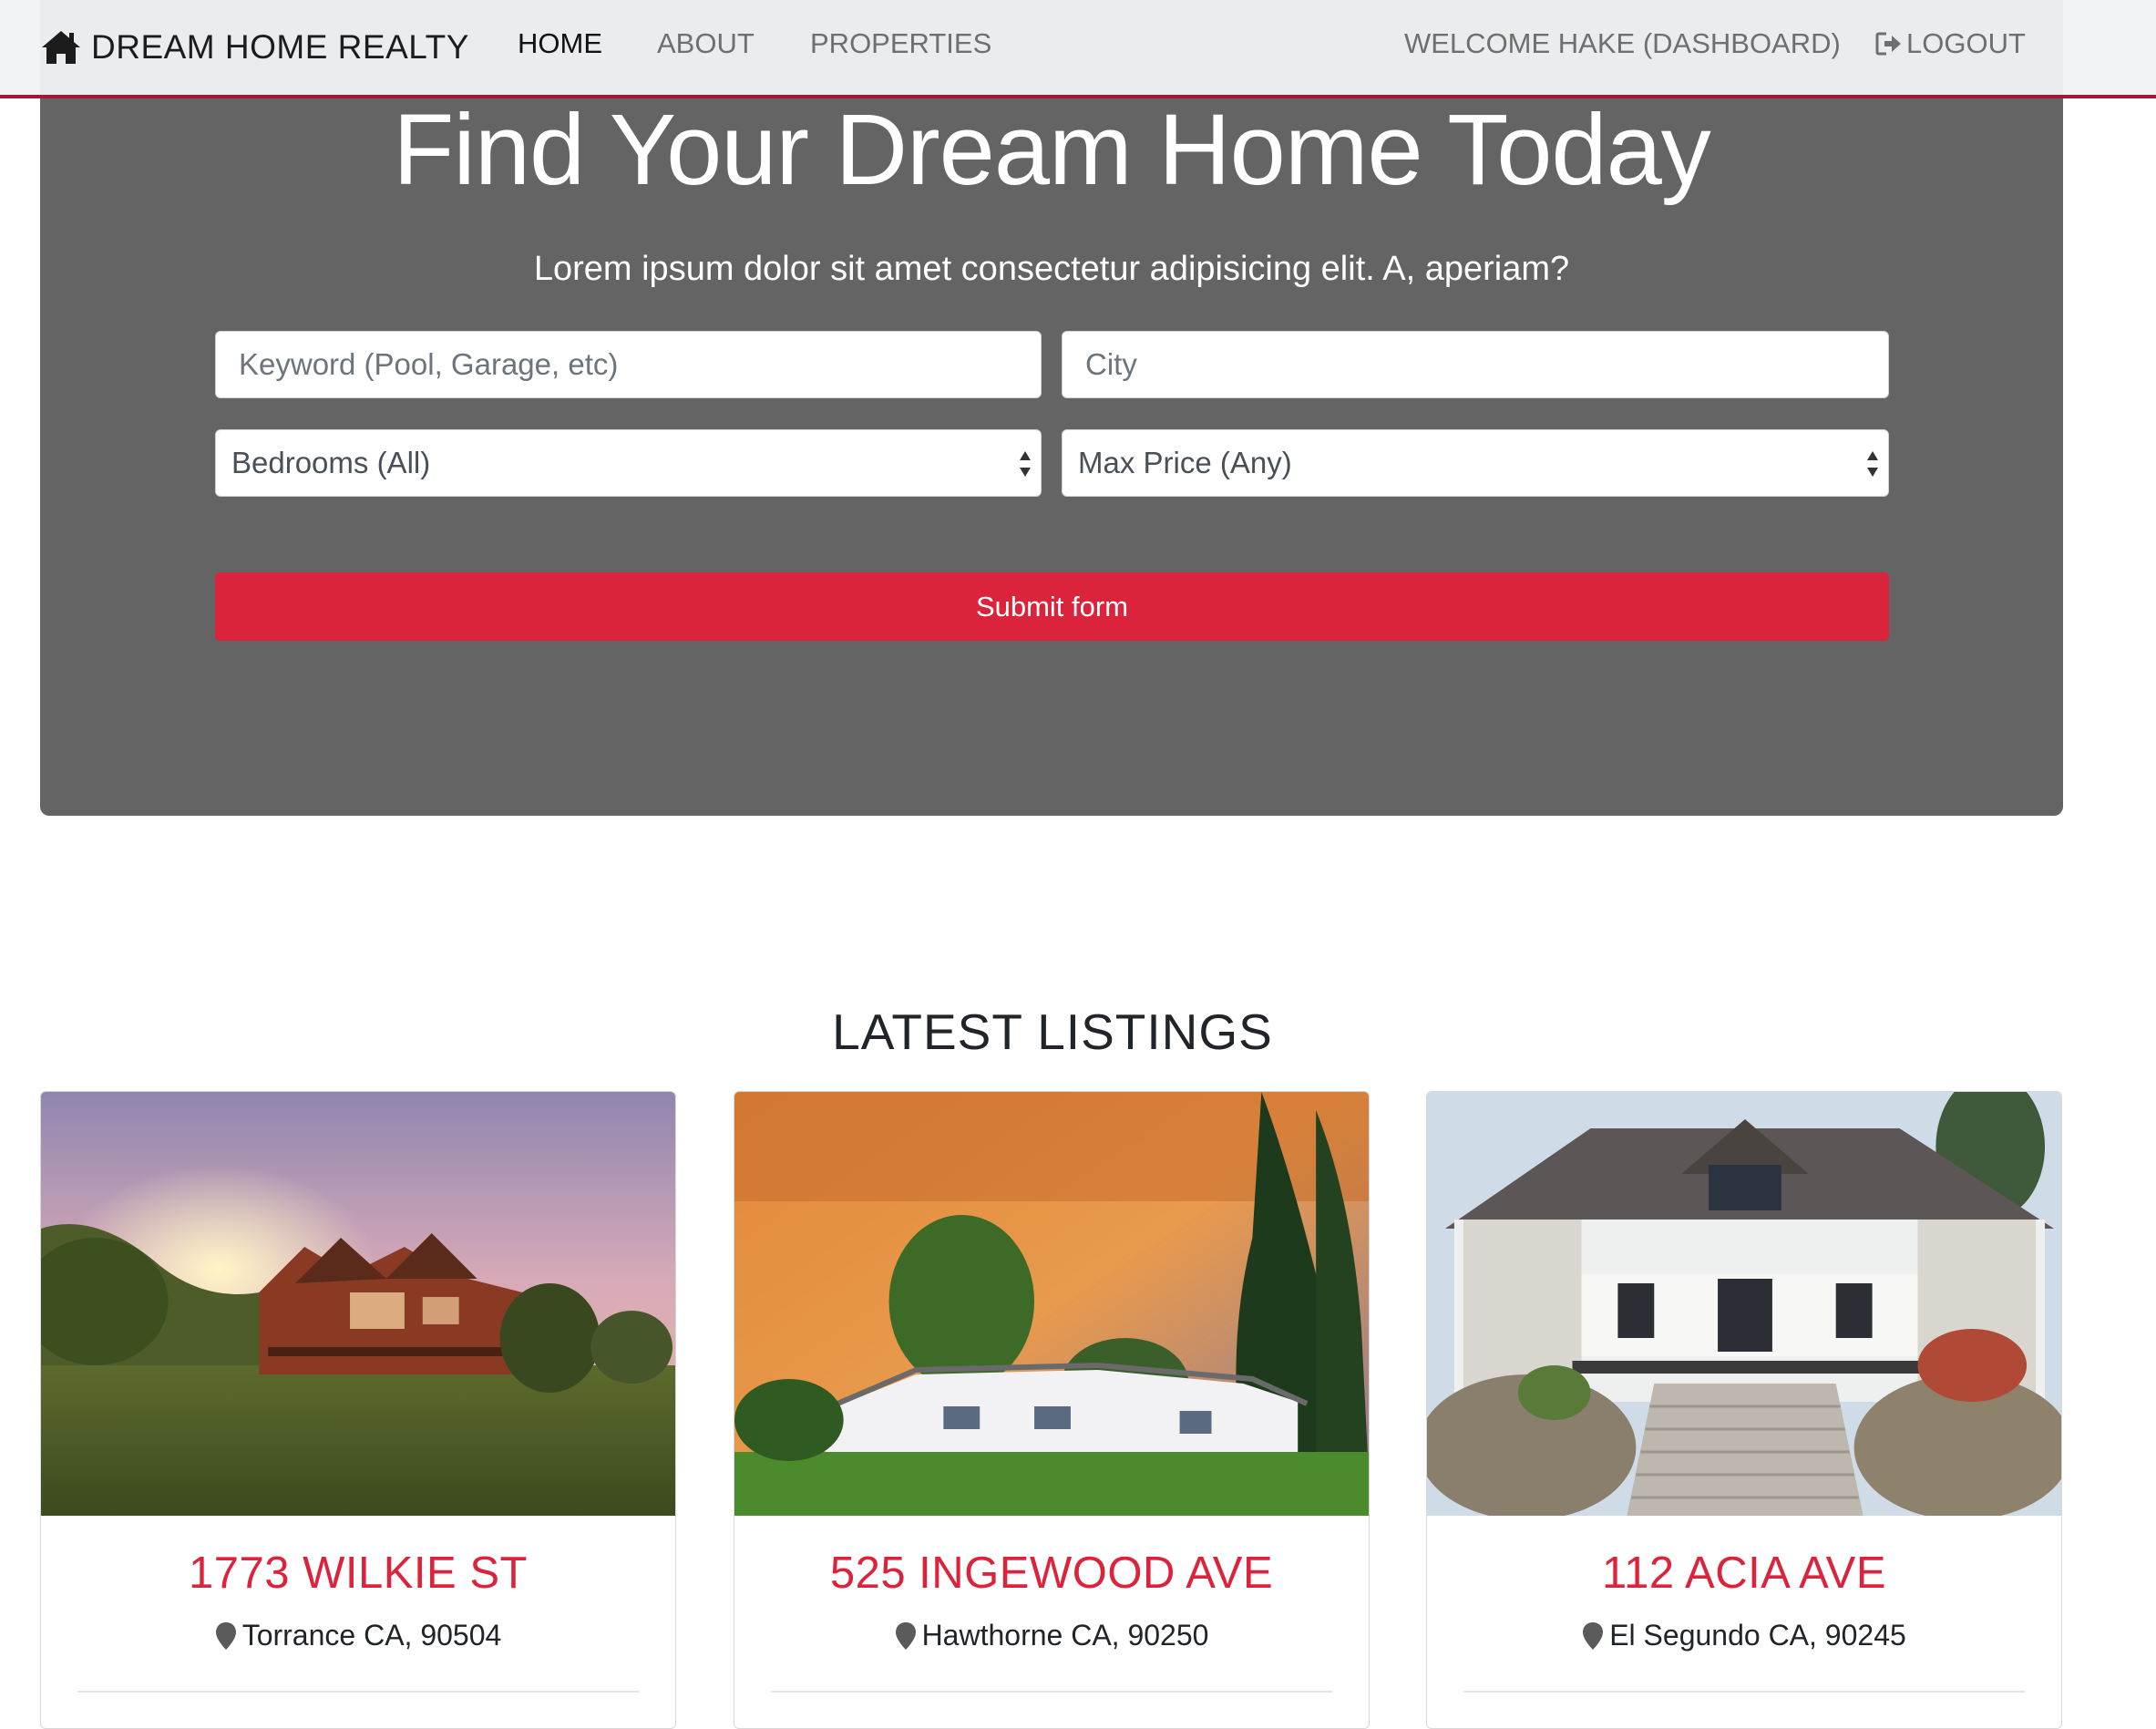 The width and height of the screenshot is (2156, 1729). Describe the element at coordinates (1744, 1573) in the screenshot. I see `listing-title: 112 ACIA AVE` at that location.